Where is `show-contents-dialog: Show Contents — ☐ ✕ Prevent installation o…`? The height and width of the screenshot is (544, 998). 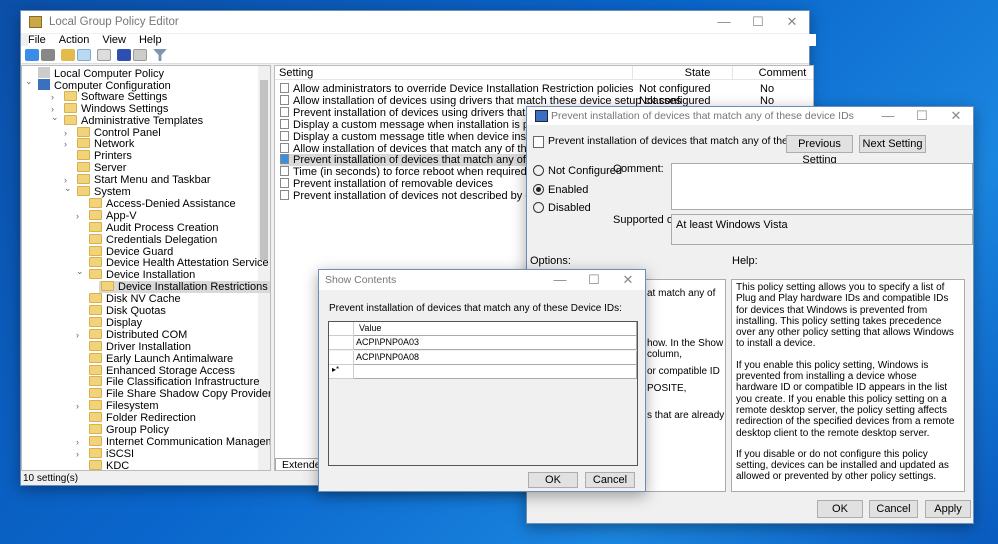 show-contents-dialog: Show Contents — ☐ ✕ Prevent installation o… is located at coordinates (482, 380).